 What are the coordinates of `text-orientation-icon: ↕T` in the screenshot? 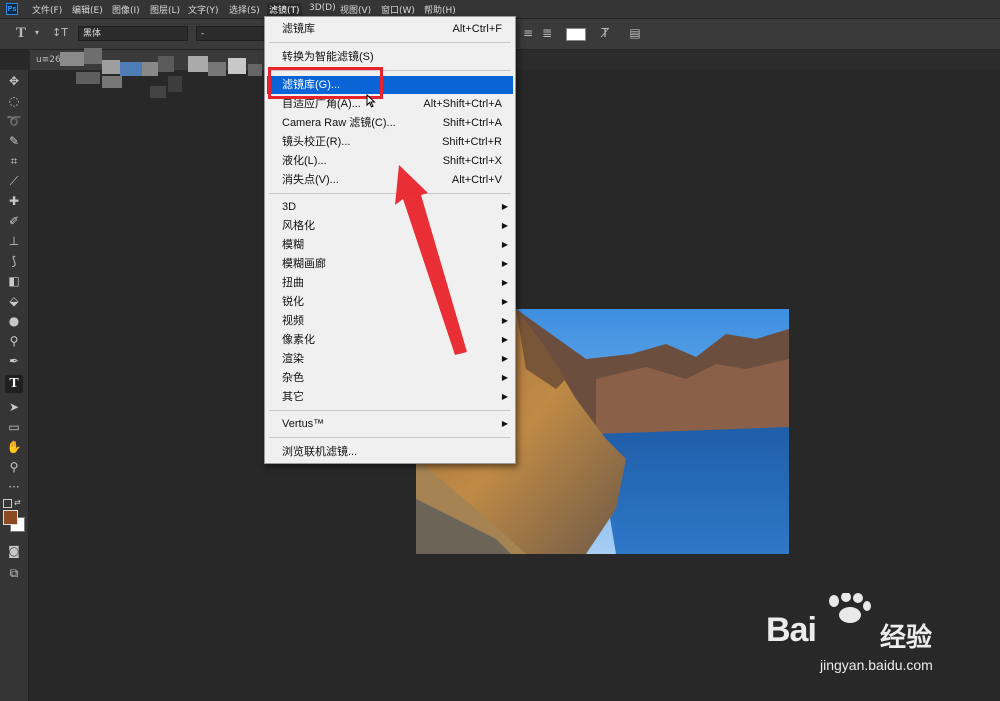 It's located at (60, 33).